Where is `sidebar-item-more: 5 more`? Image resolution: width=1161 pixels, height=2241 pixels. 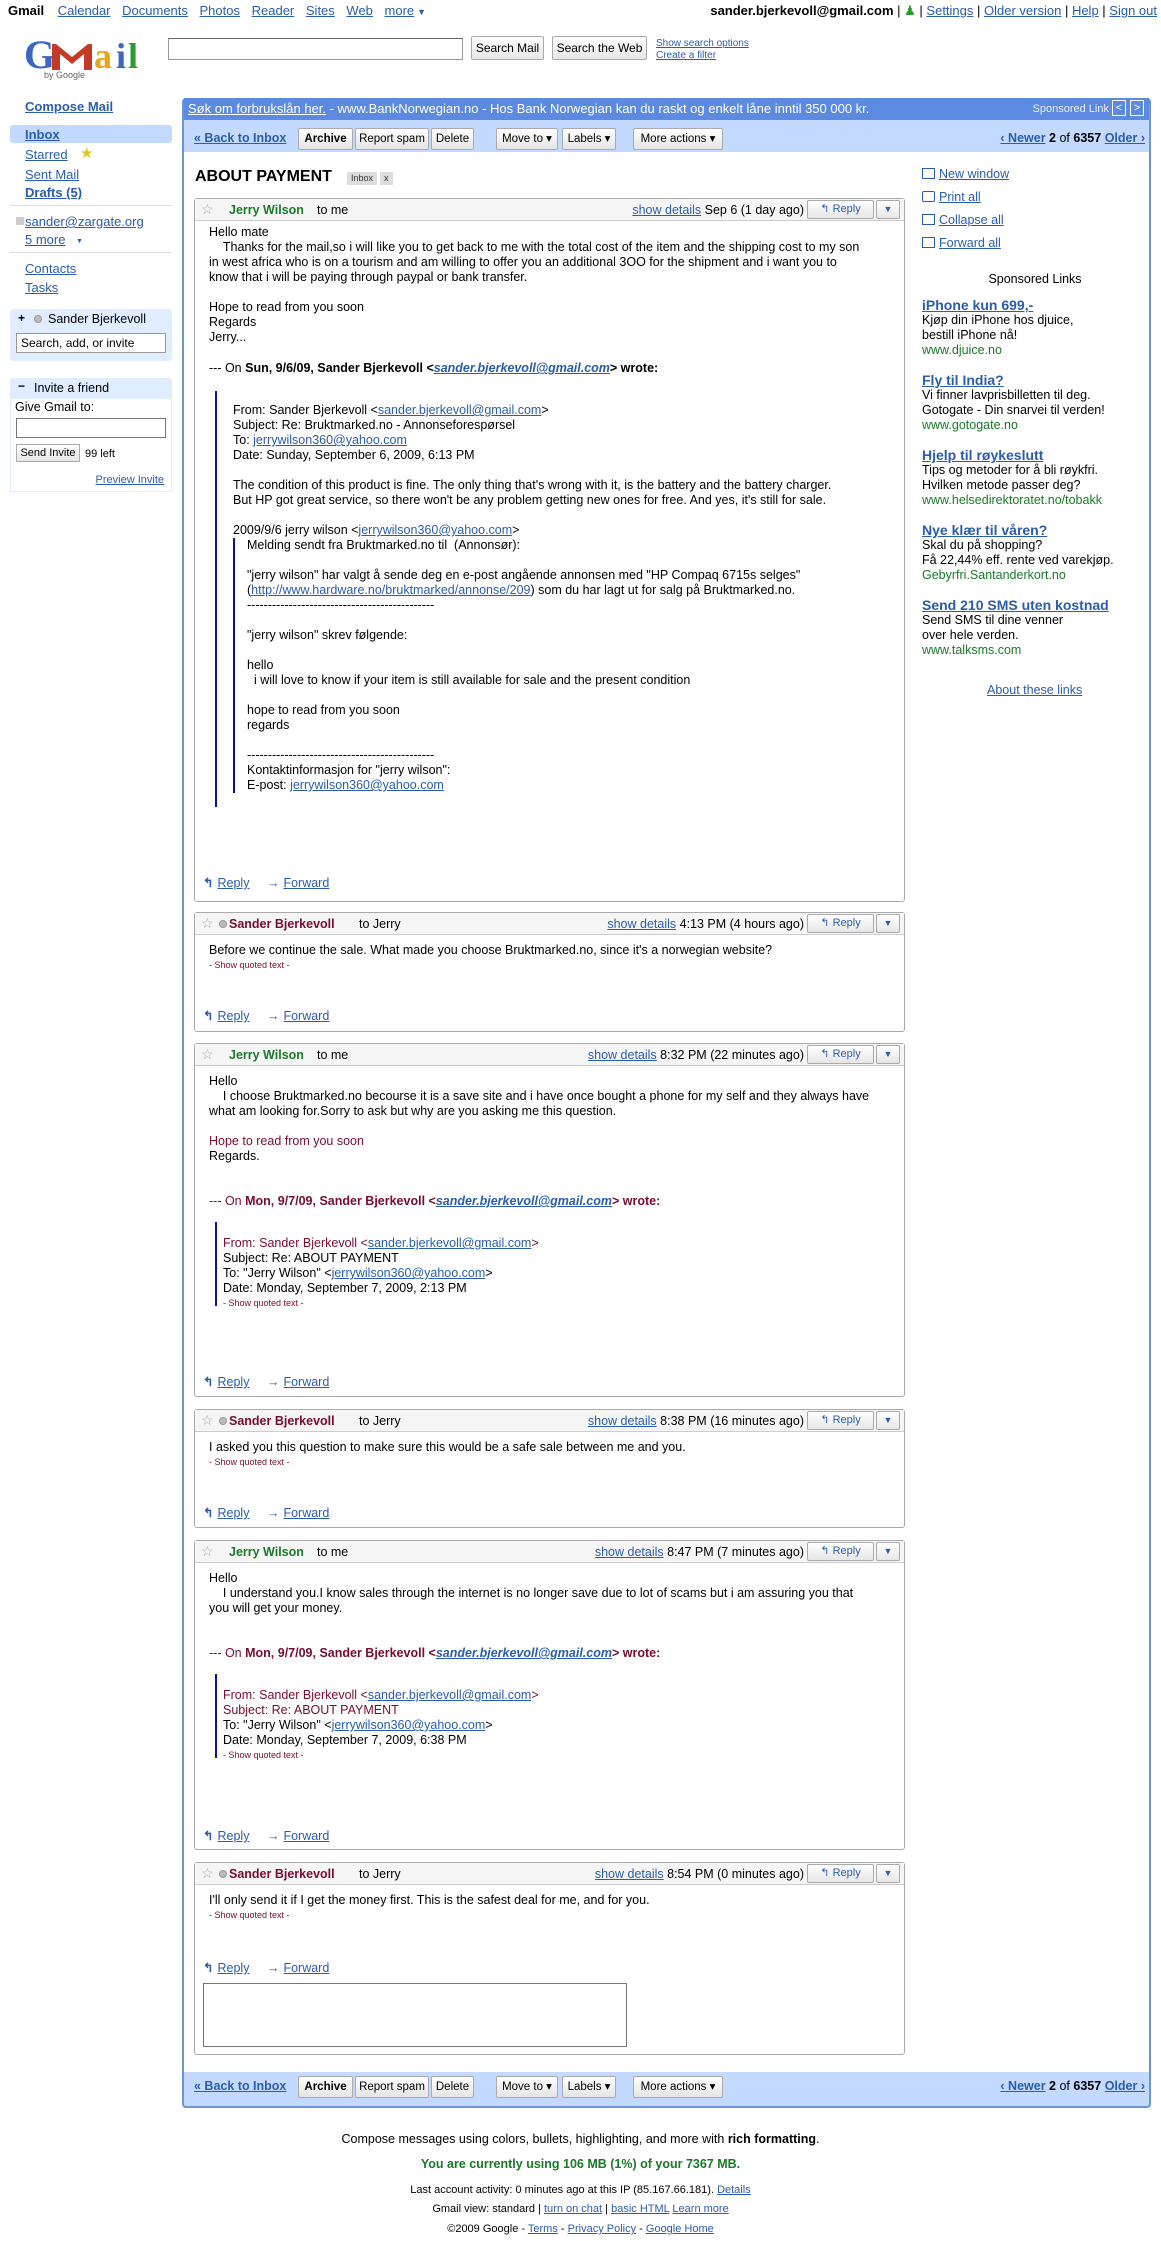
sidebar-item-more: 5 more is located at coordinates (45, 239).